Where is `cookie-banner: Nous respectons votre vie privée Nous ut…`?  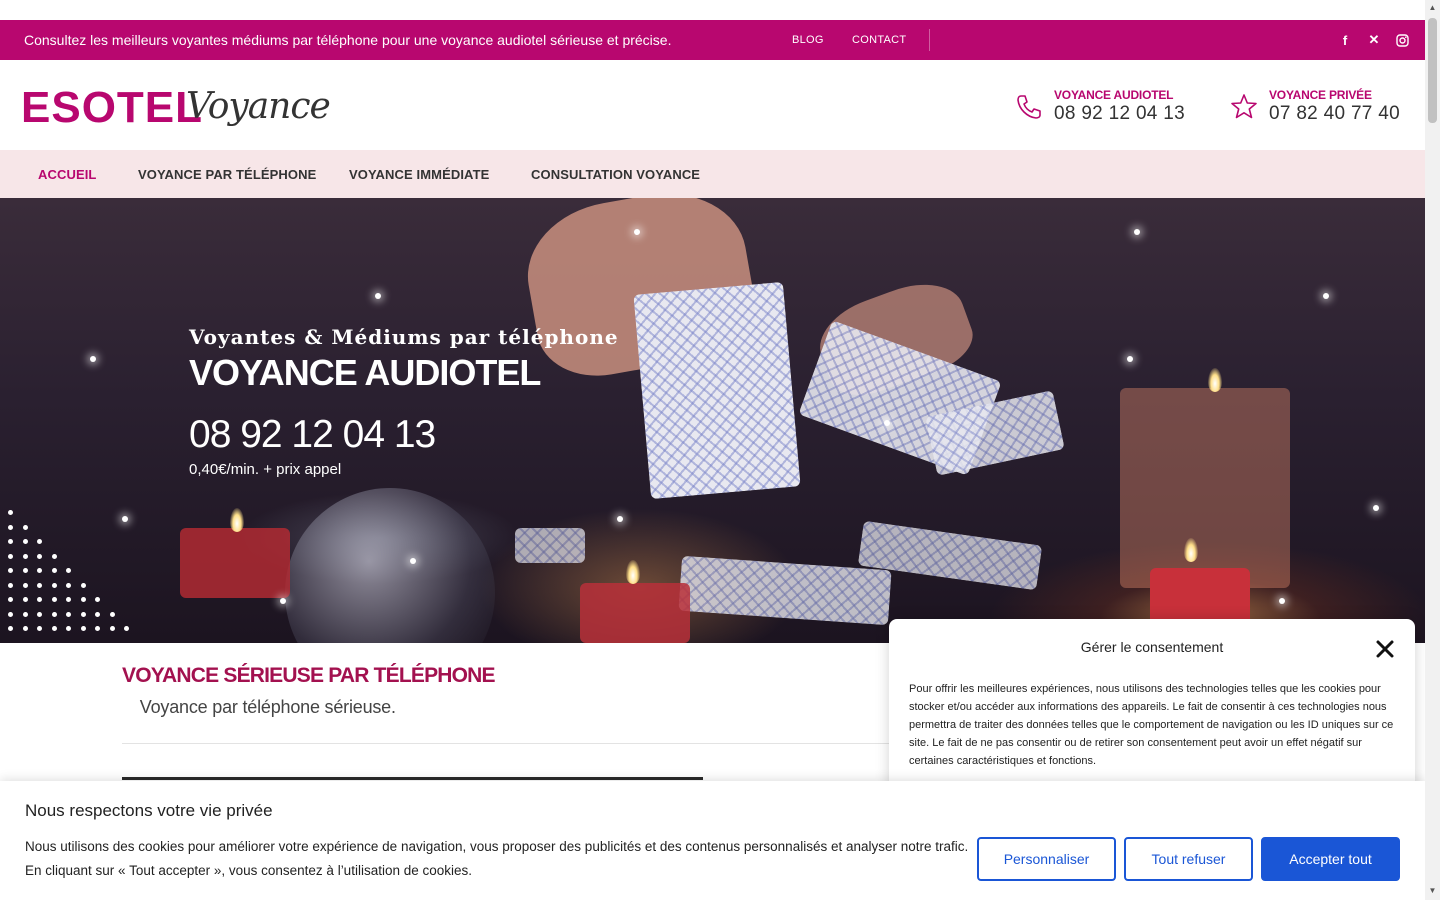 cookie-banner: Nous respectons votre vie privée Nous ut… is located at coordinates (712, 840).